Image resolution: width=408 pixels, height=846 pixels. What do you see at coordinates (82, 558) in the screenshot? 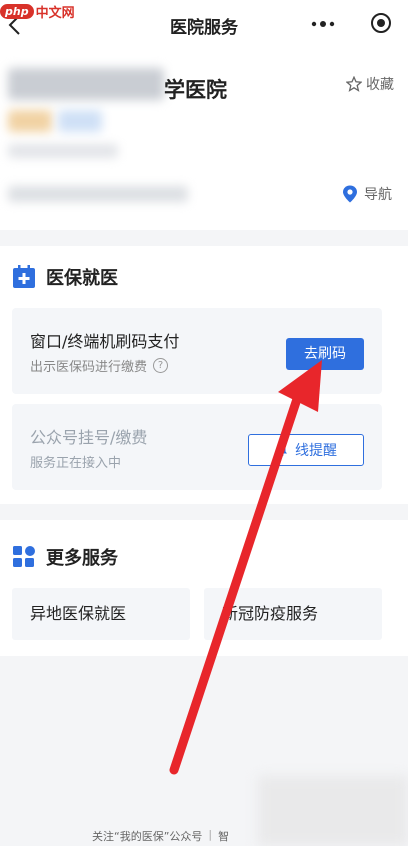
I see `section-title: 更多服务` at bounding box center [82, 558].